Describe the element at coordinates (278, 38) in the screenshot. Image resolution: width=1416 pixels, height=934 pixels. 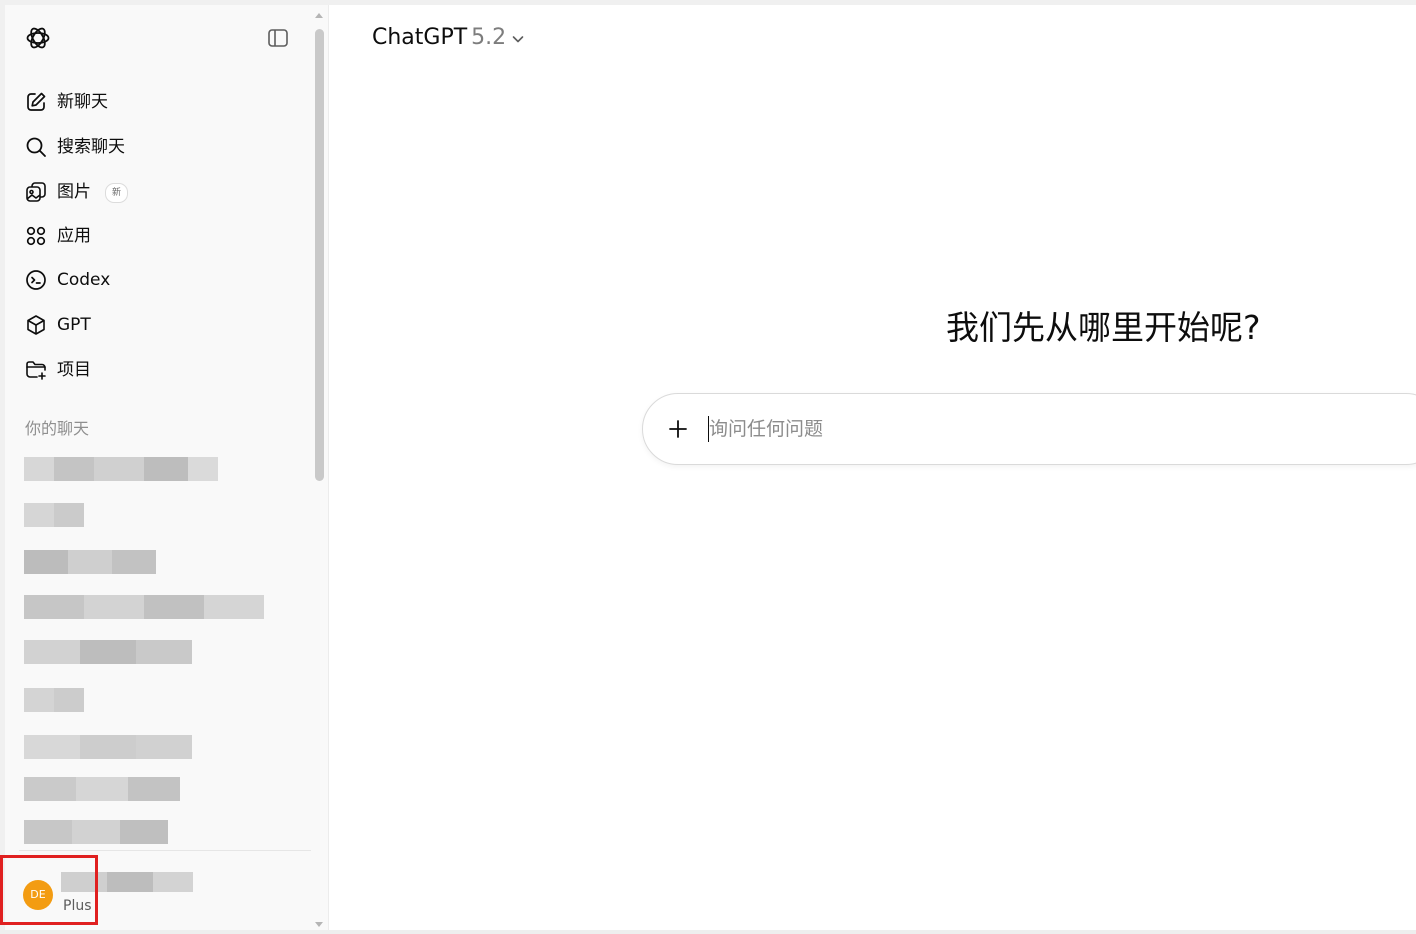
I see `sidebar-toggle-icon` at that location.